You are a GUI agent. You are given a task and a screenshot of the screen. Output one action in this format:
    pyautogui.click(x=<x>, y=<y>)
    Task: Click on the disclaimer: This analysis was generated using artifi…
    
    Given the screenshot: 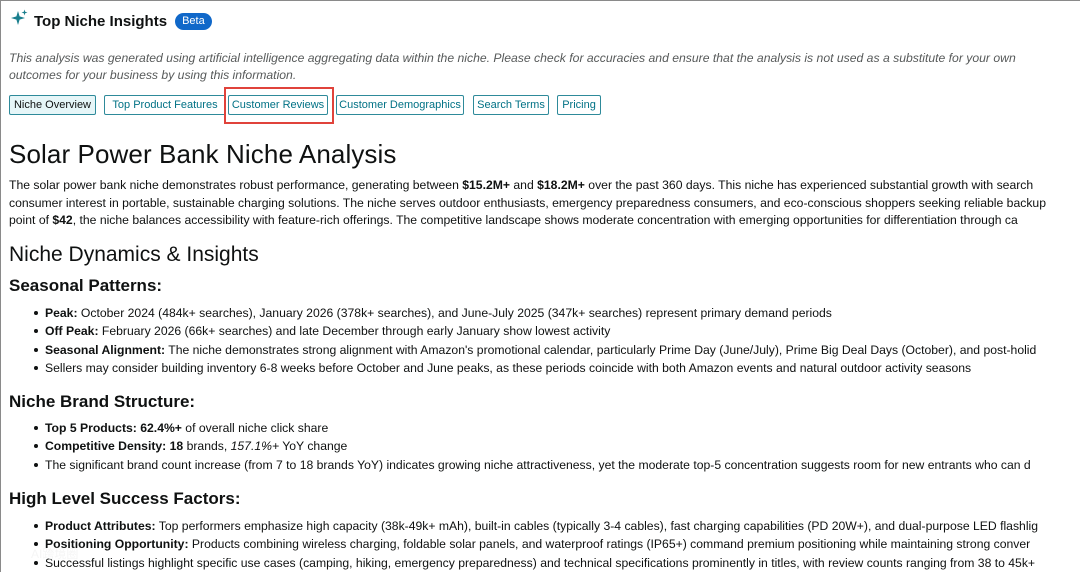 What is the action you would take?
    pyautogui.click(x=512, y=67)
    